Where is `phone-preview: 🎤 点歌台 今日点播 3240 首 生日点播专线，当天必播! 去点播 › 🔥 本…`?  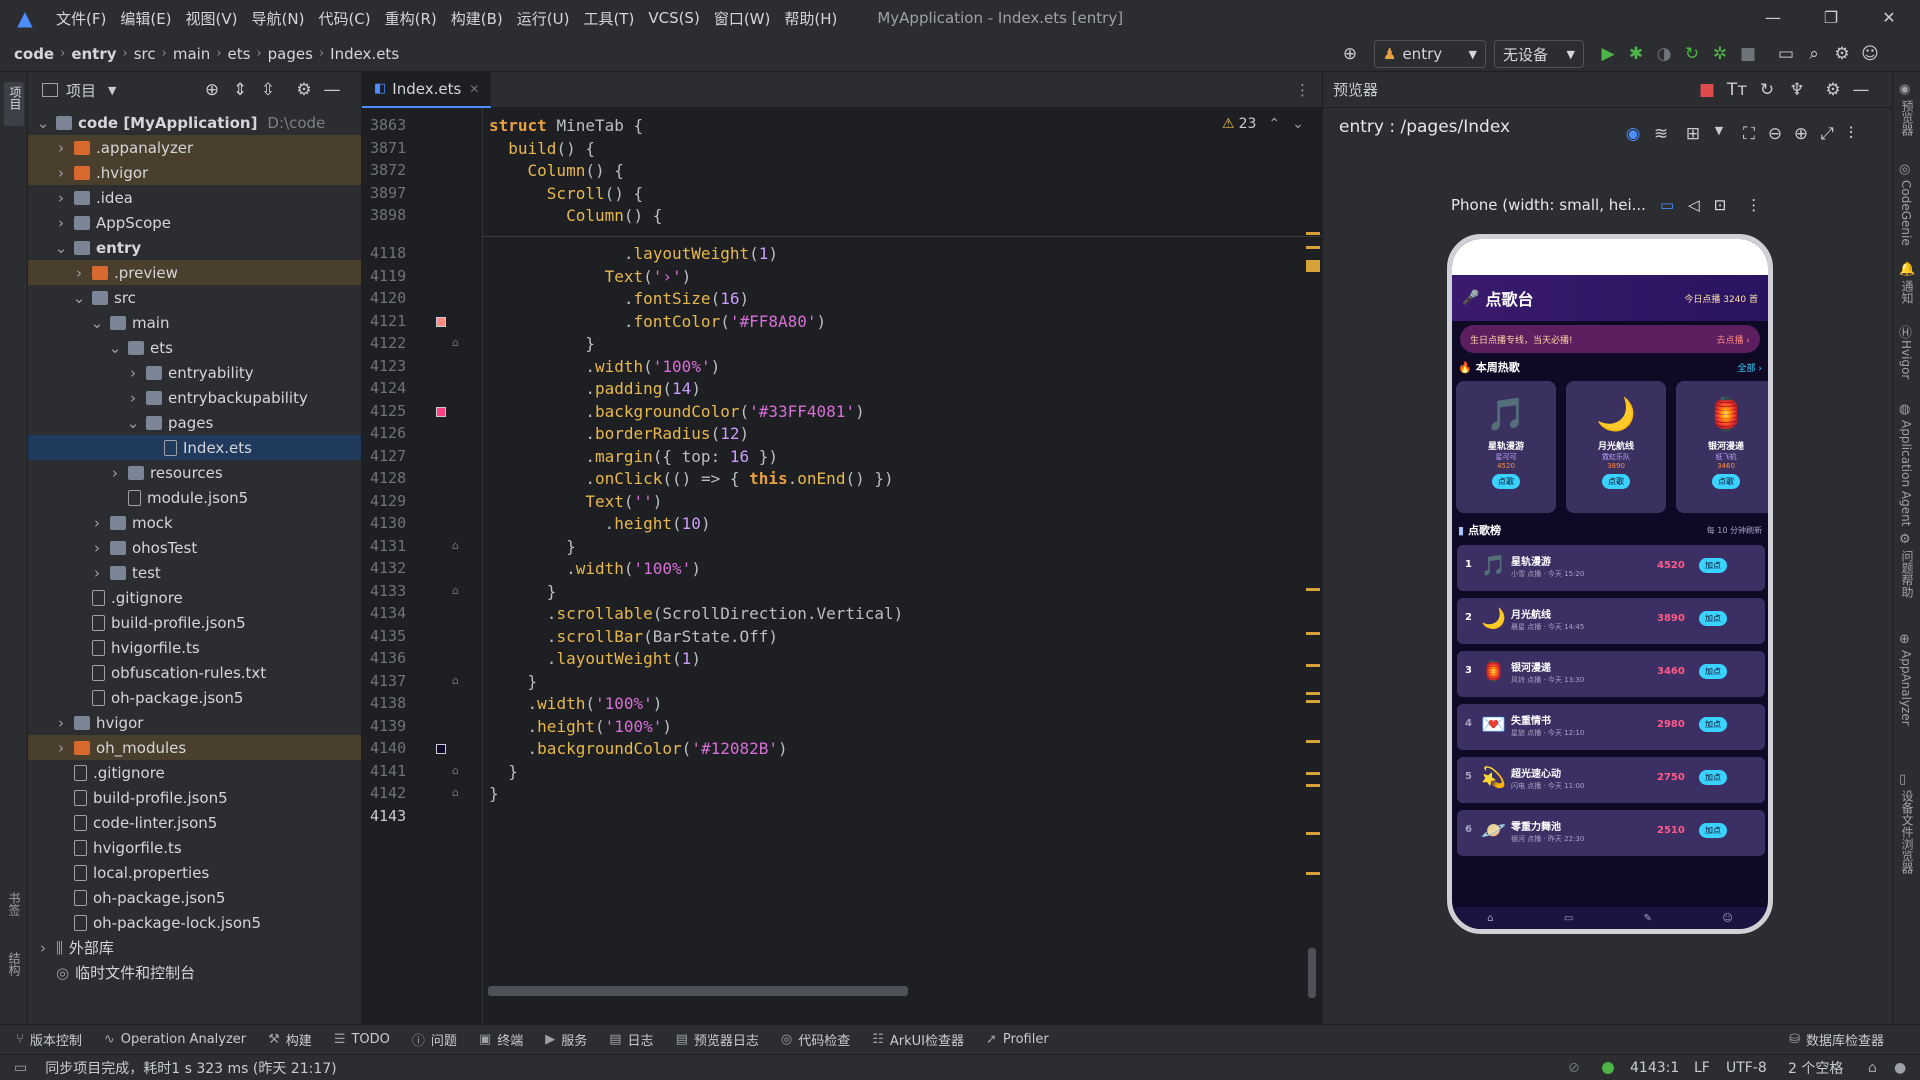 phone-preview: 🎤 点歌台 今日点播 3240 首 生日点播专线，当天必播! 去点播 › 🔥 本… is located at coordinates (1610, 584).